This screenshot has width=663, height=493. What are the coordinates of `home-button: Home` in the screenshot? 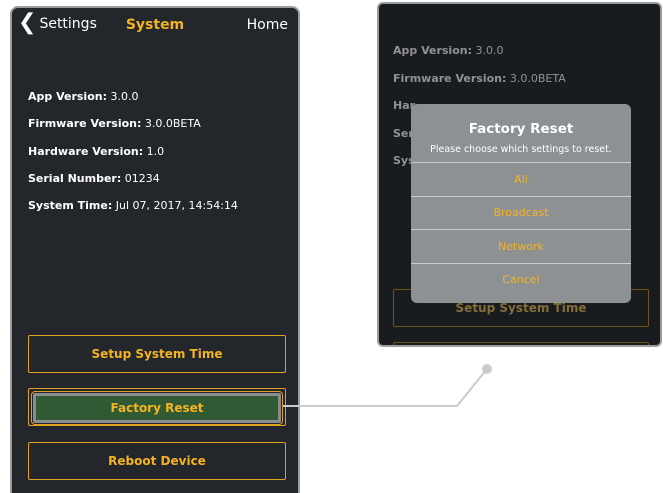 It's located at (267, 25).